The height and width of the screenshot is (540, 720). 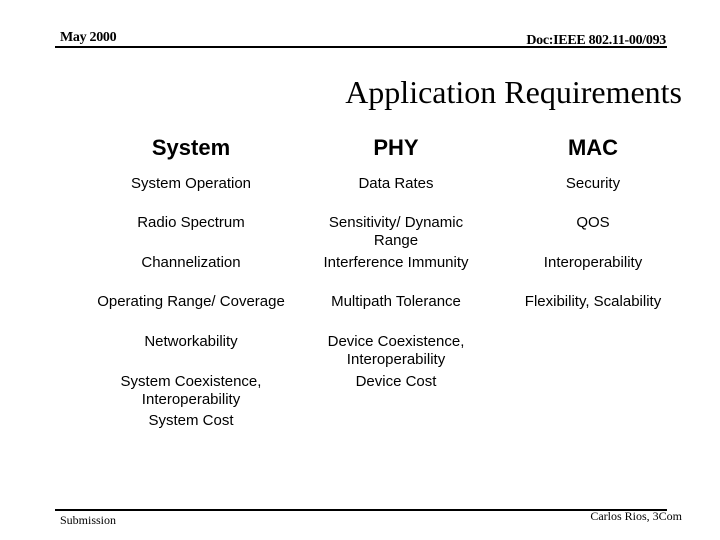 What do you see at coordinates (191, 341) in the screenshot?
I see `system-item: Networkability` at bounding box center [191, 341].